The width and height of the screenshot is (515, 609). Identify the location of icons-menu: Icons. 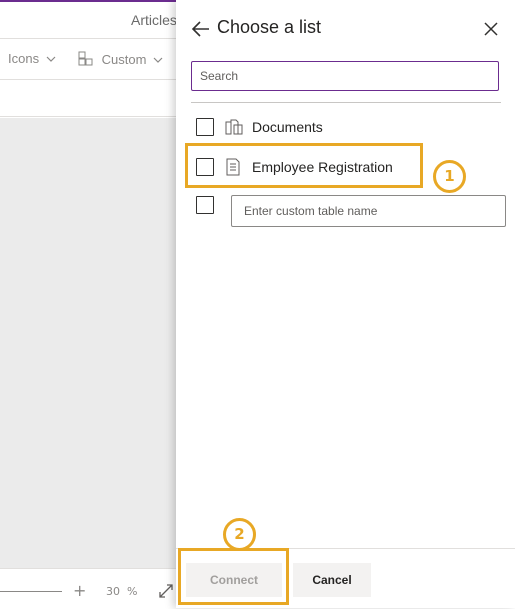
(32, 58).